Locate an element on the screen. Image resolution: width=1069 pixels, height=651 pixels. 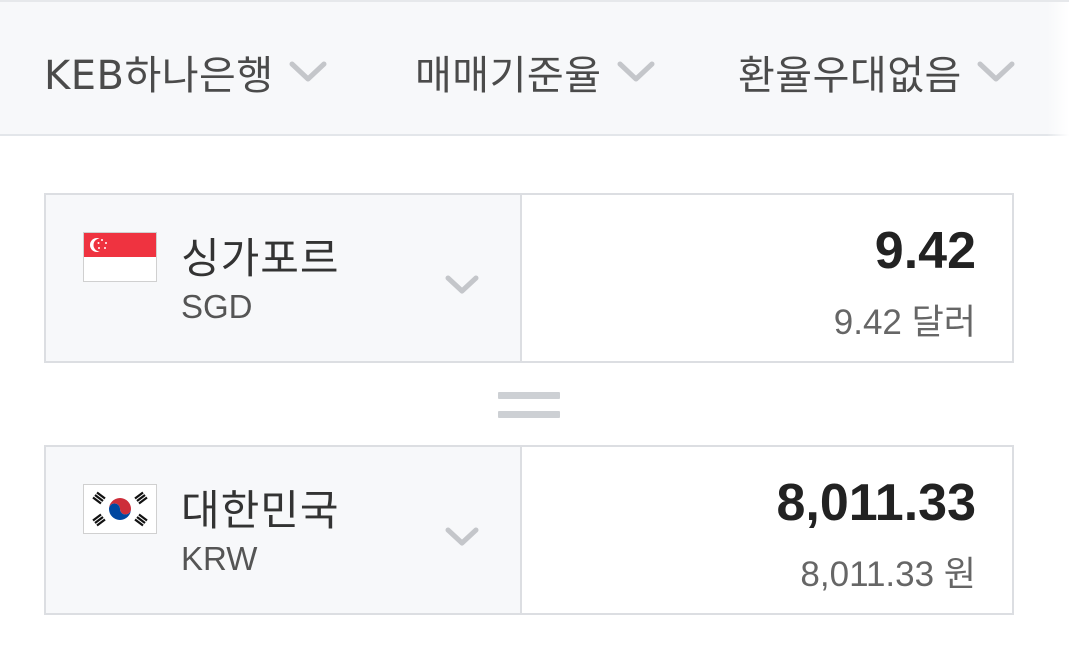
to-currency-code: KRW is located at coordinates (219, 558).